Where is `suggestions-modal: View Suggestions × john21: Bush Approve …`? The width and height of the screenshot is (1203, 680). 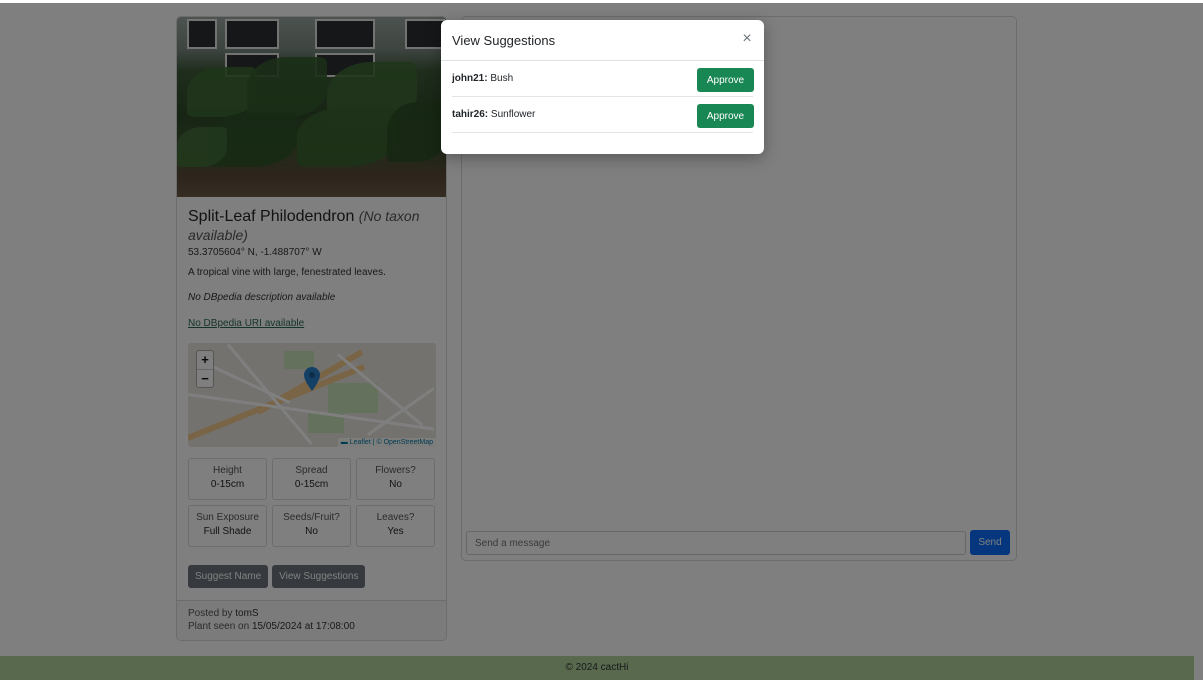 suggestions-modal: View Suggestions × john21: Bush Approve … is located at coordinates (602, 87).